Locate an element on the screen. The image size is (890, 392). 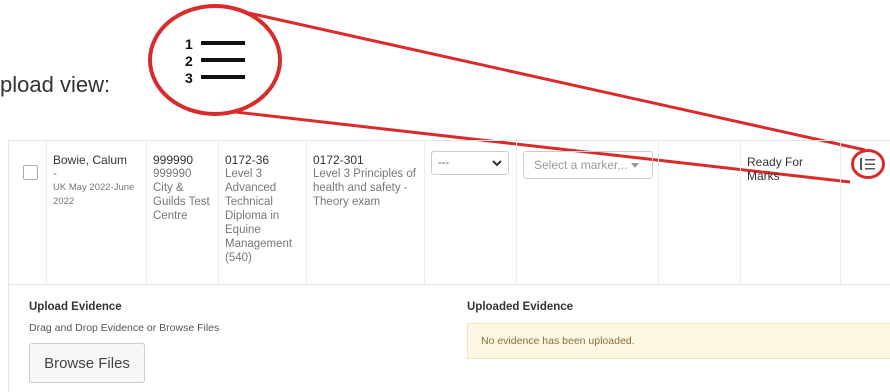
zoom-magnifier: 1 2 3 is located at coordinates (215, 60).